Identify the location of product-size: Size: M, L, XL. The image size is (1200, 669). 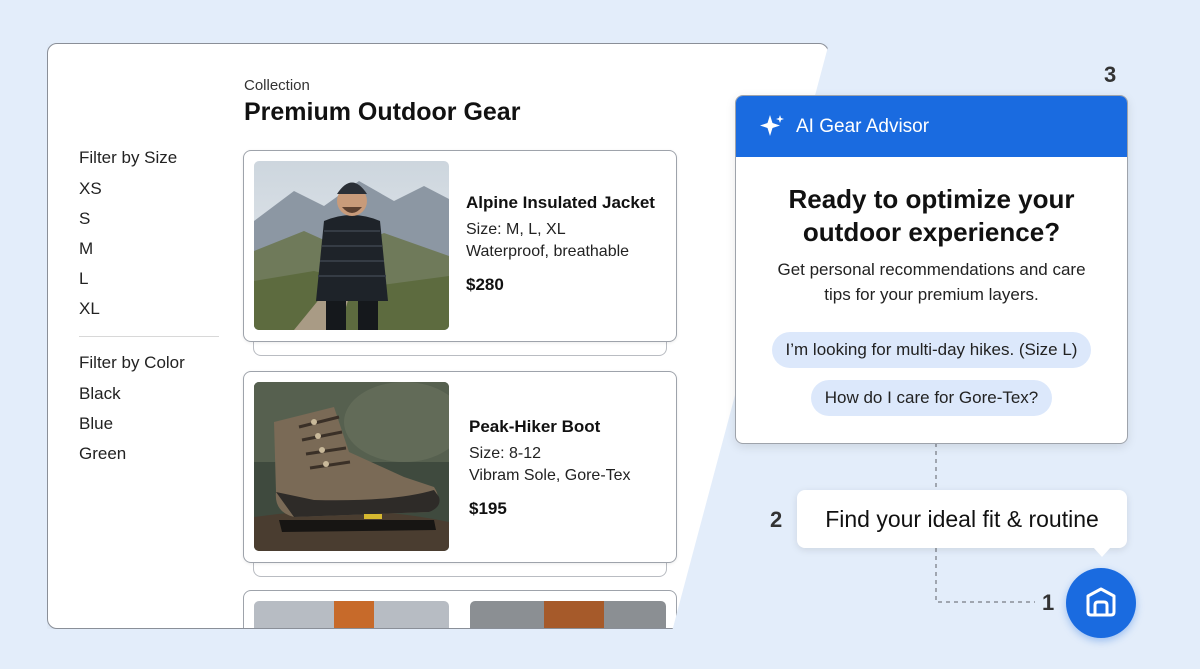
(516, 229).